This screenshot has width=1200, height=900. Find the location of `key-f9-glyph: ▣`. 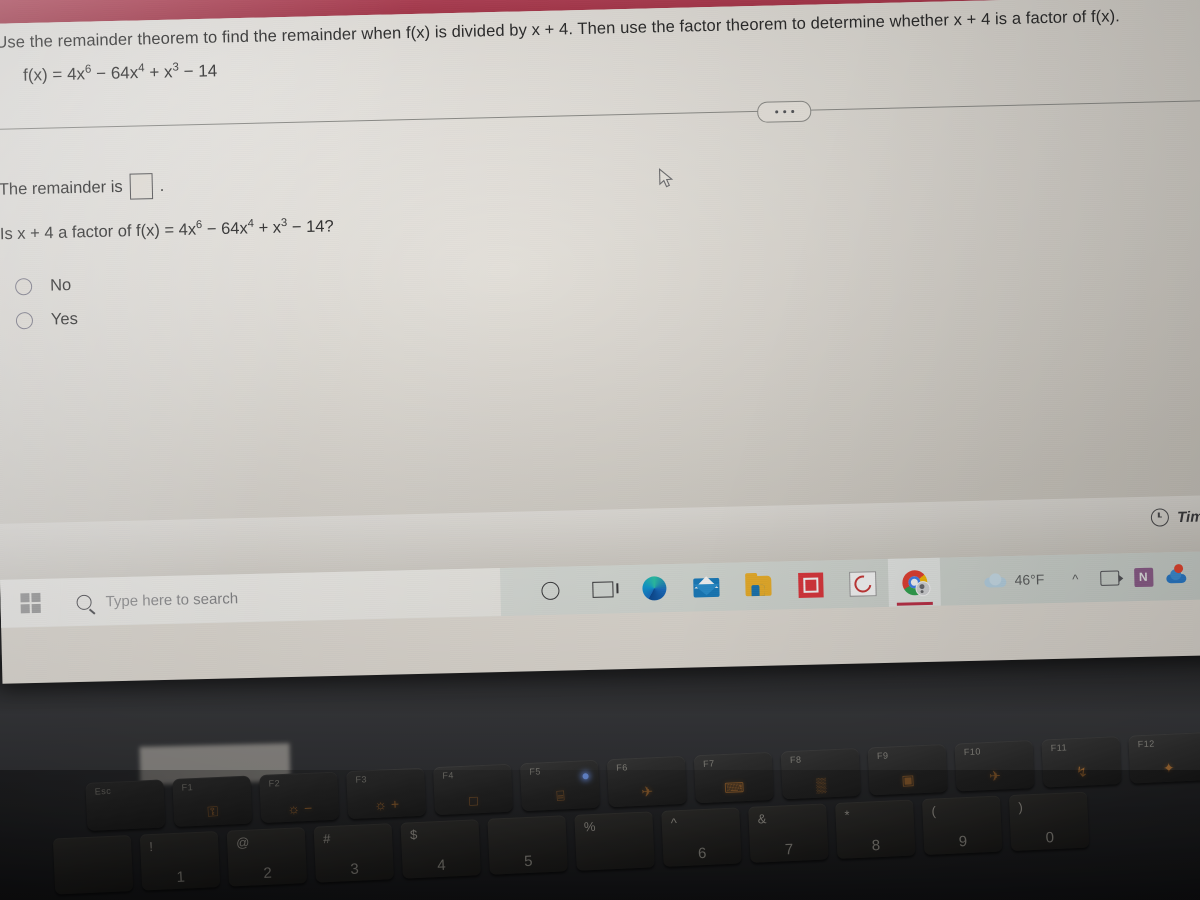

key-f9-glyph: ▣ is located at coordinates (908, 779).